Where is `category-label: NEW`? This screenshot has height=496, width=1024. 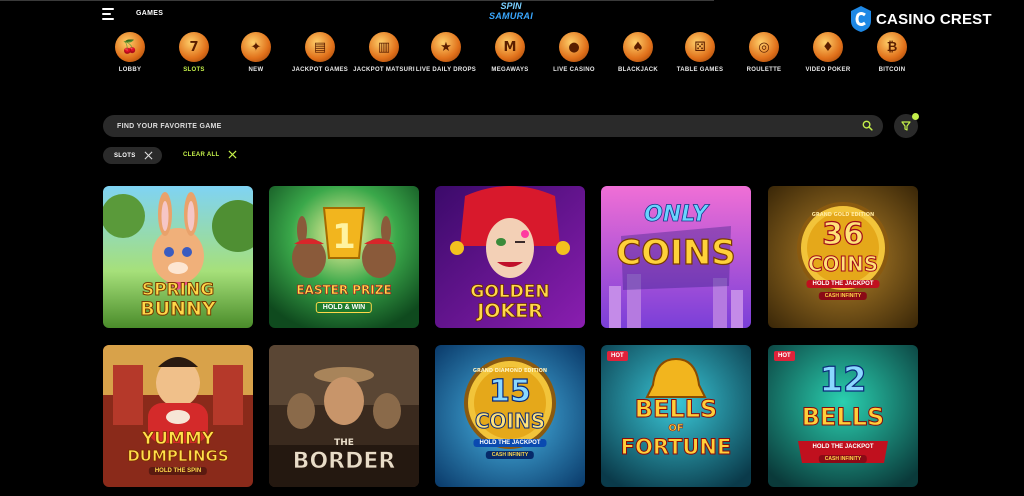
category-label: NEW is located at coordinates (256, 70).